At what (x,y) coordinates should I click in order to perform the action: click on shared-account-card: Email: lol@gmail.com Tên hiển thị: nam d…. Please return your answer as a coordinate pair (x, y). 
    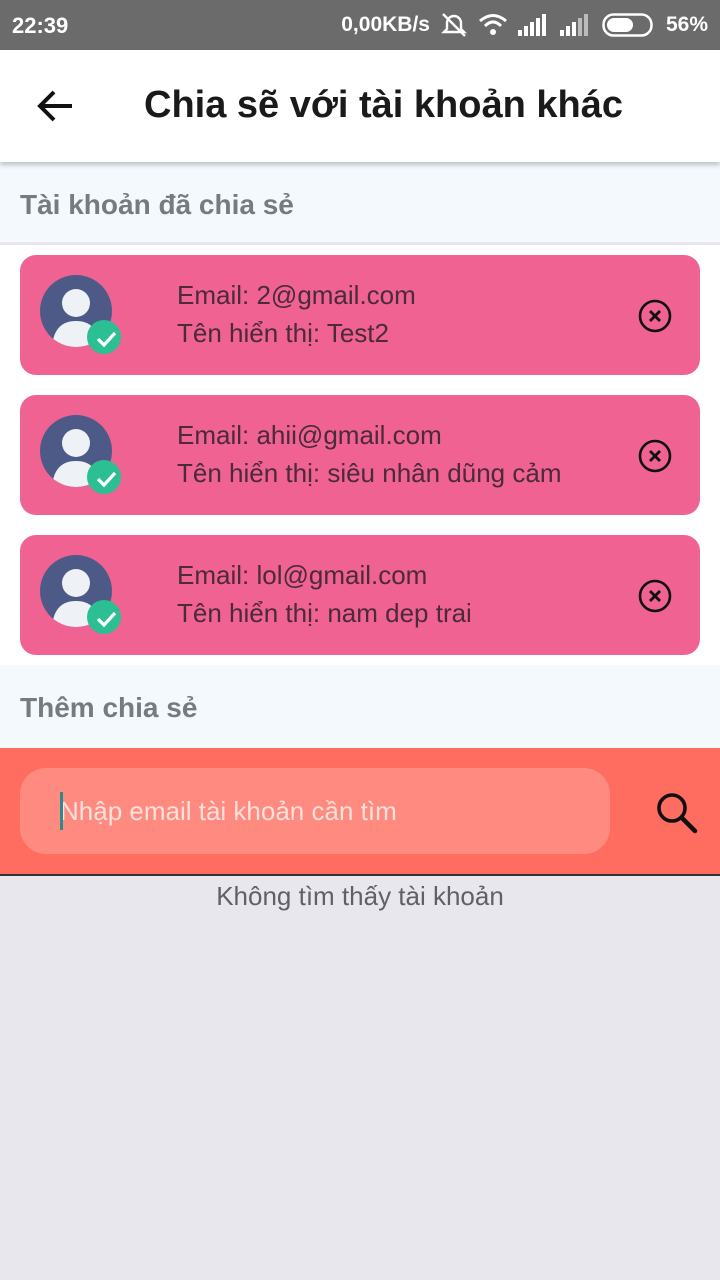
    Looking at the image, I should click on (360, 595).